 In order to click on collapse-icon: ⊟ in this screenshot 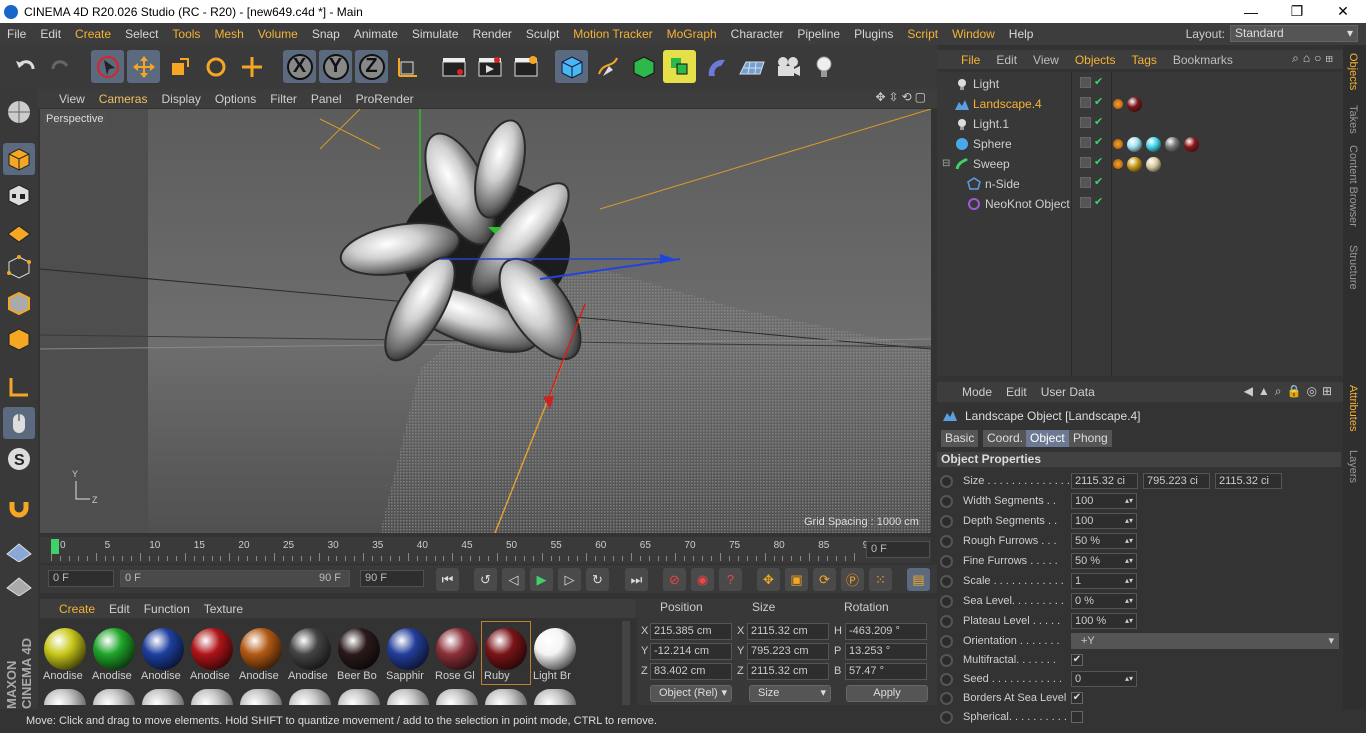, I will do `click(946, 163)`.